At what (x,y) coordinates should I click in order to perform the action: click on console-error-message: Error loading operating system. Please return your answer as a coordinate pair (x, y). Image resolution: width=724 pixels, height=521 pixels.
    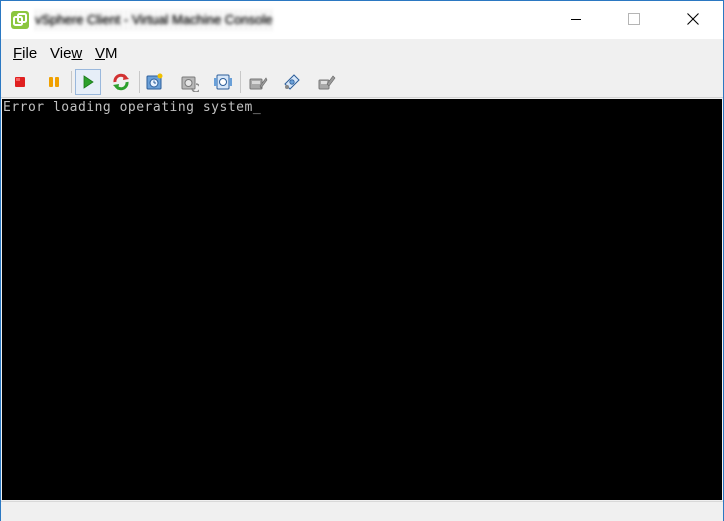
    Looking at the image, I should click on (128, 107).